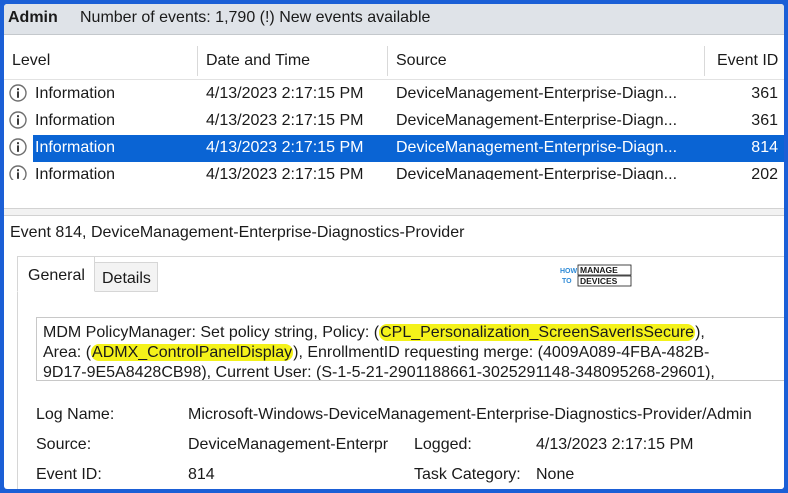 The height and width of the screenshot is (493, 788). I want to click on howto-manage-devices-logo: HOW TO MANAGE DEVICES, so click(596, 275).